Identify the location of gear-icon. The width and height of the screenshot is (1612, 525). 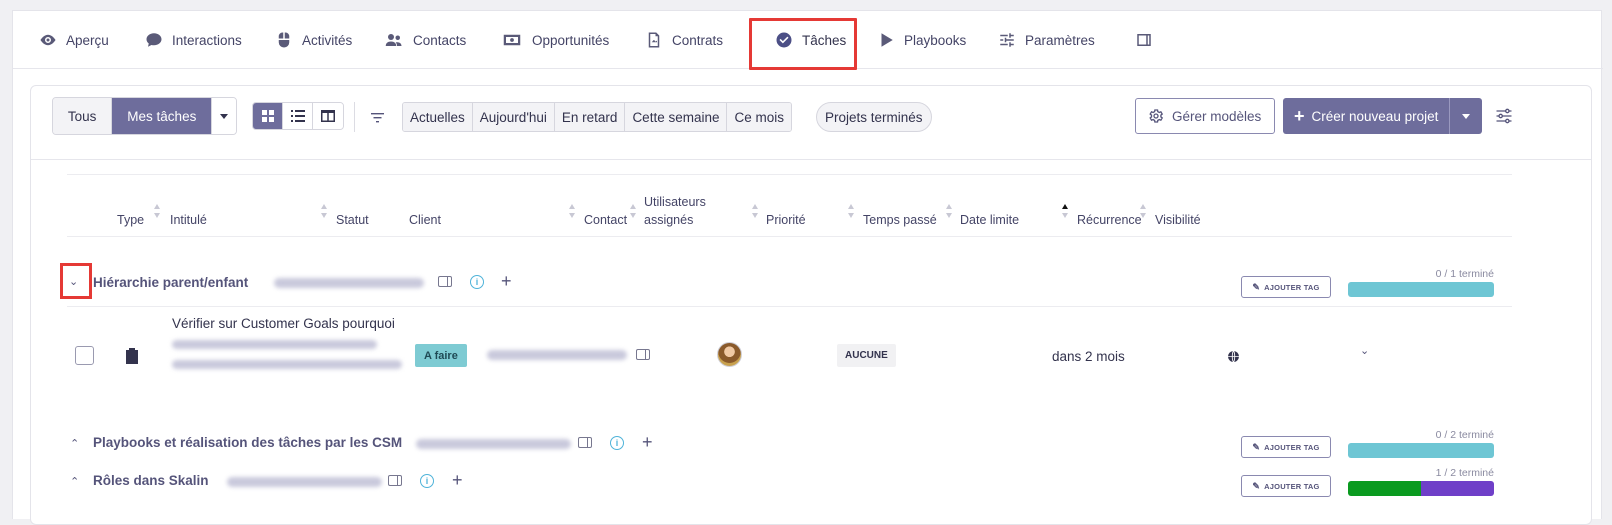
(1156, 116).